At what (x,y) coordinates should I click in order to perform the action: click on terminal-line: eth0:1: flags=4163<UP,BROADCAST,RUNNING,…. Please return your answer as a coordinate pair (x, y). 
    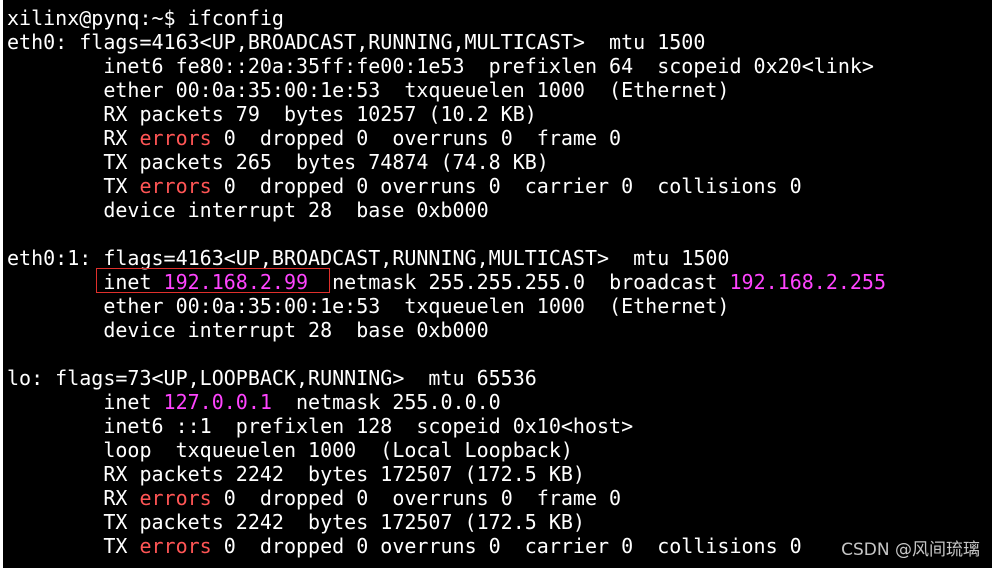
    Looking at the image, I should click on (368, 258).